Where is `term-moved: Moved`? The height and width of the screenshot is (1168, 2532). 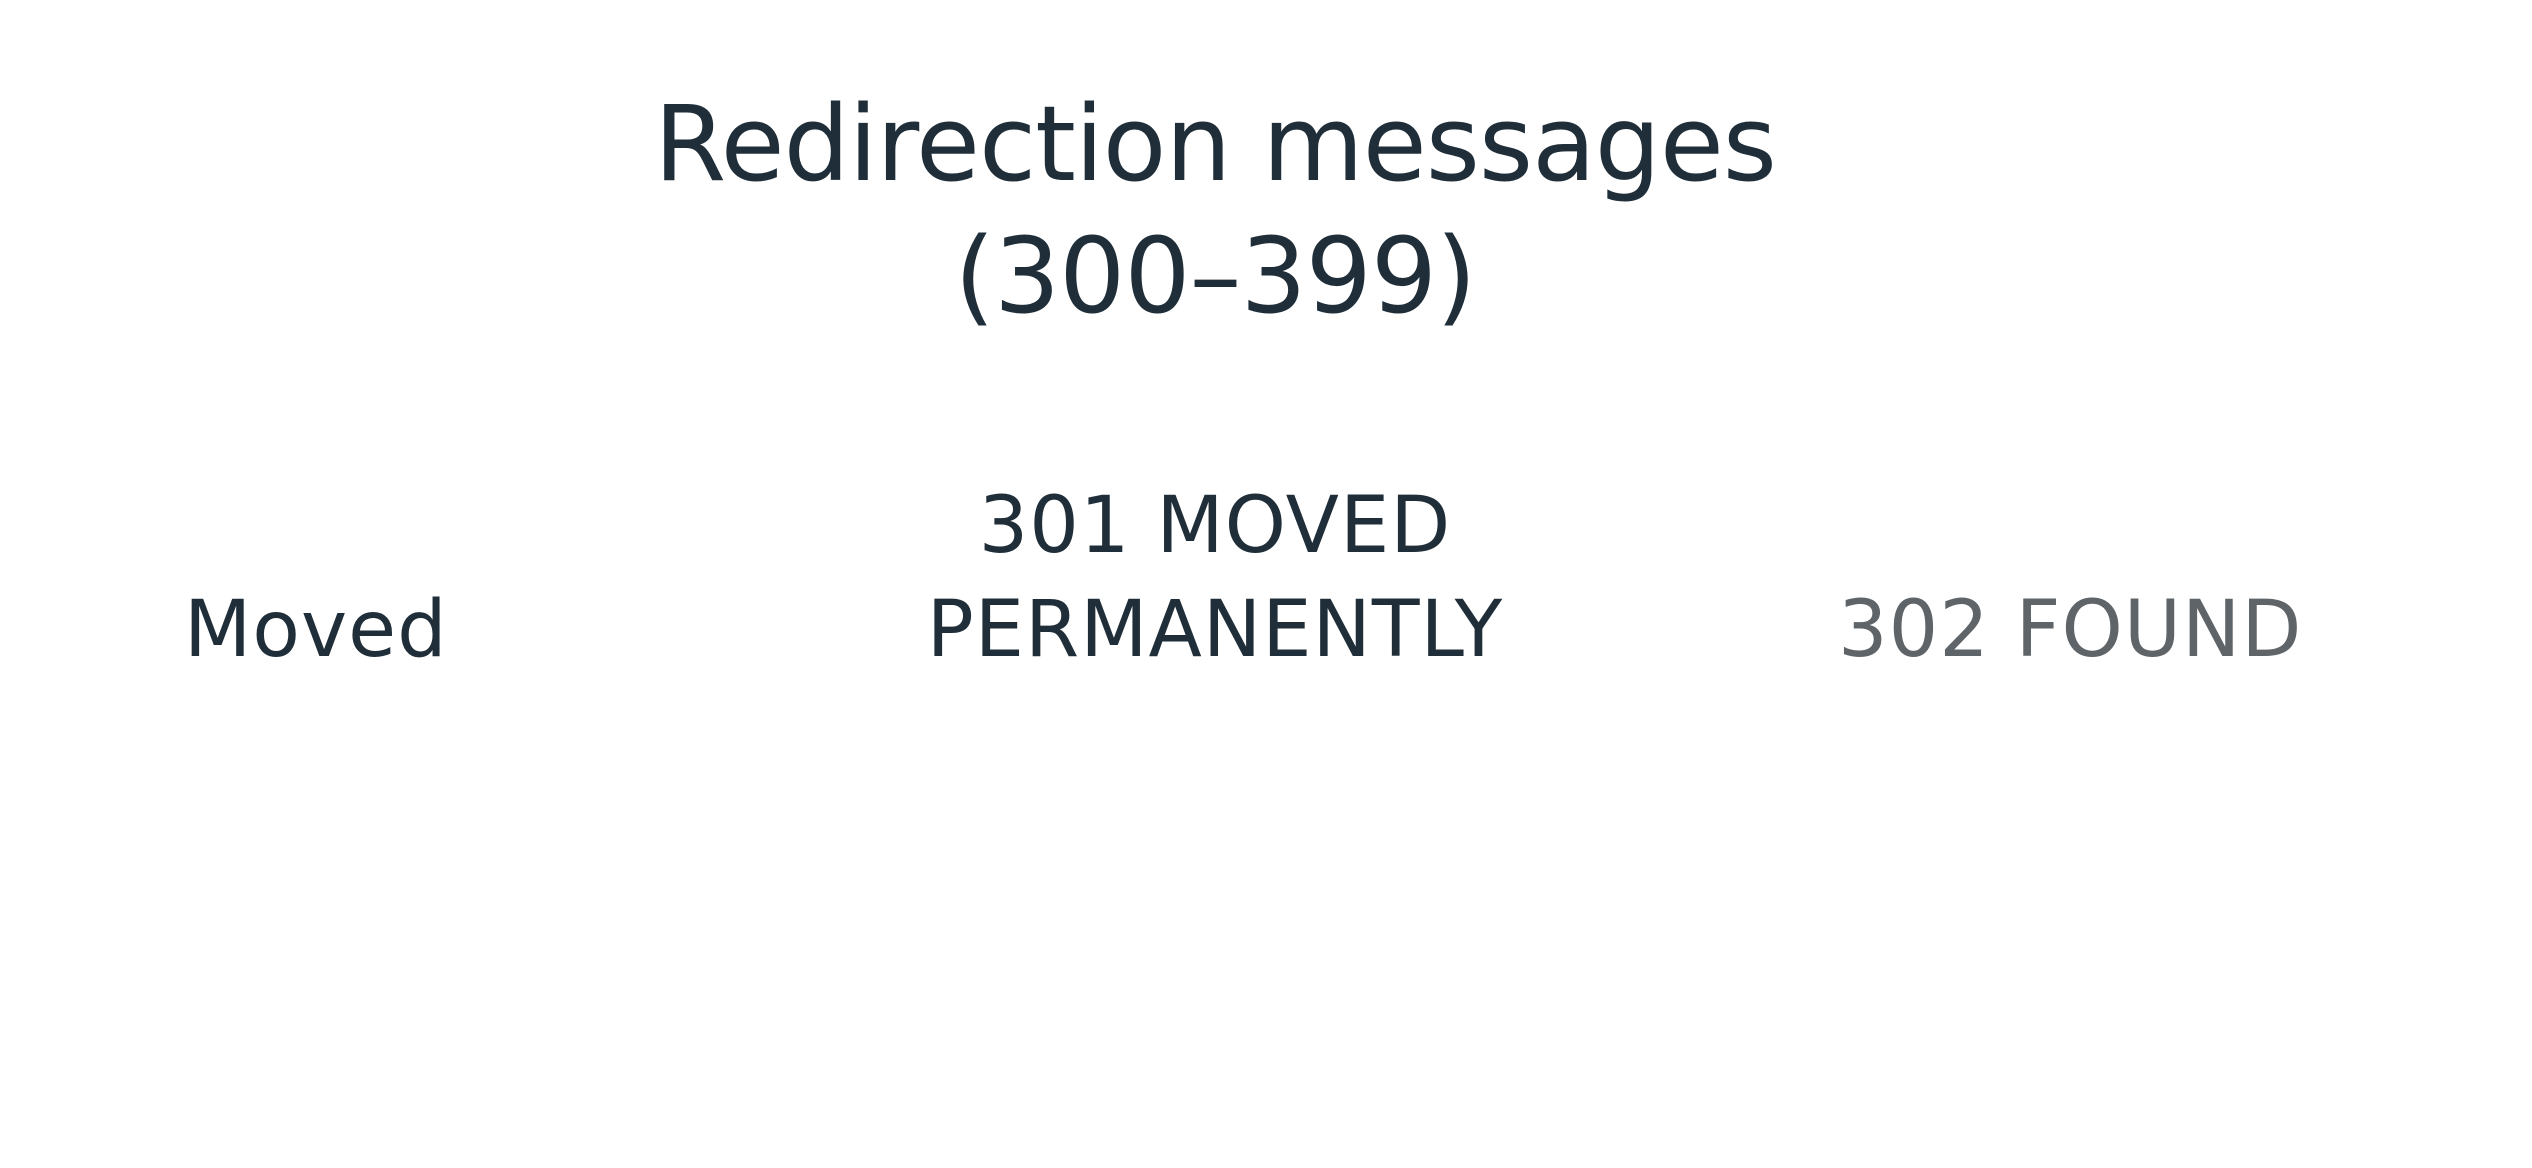
term-moved: Moved is located at coordinates (316, 630).